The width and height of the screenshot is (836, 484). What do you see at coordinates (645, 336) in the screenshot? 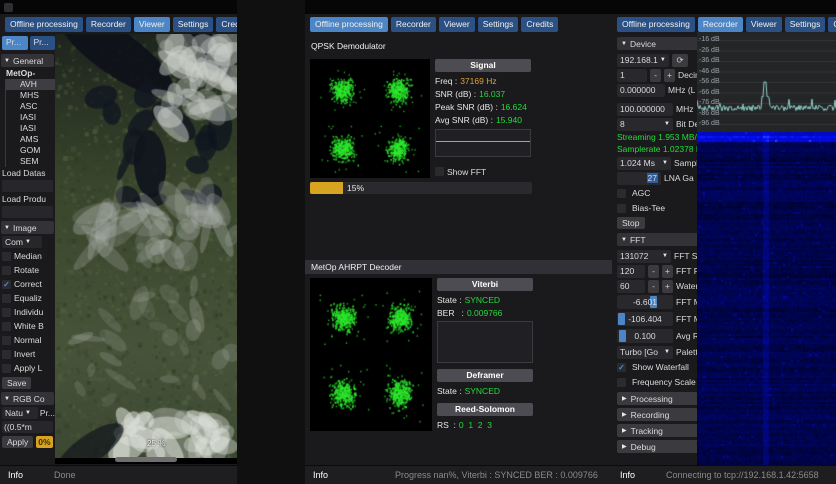
I see `avg-rate-slider: 0.100` at bounding box center [645, 336].